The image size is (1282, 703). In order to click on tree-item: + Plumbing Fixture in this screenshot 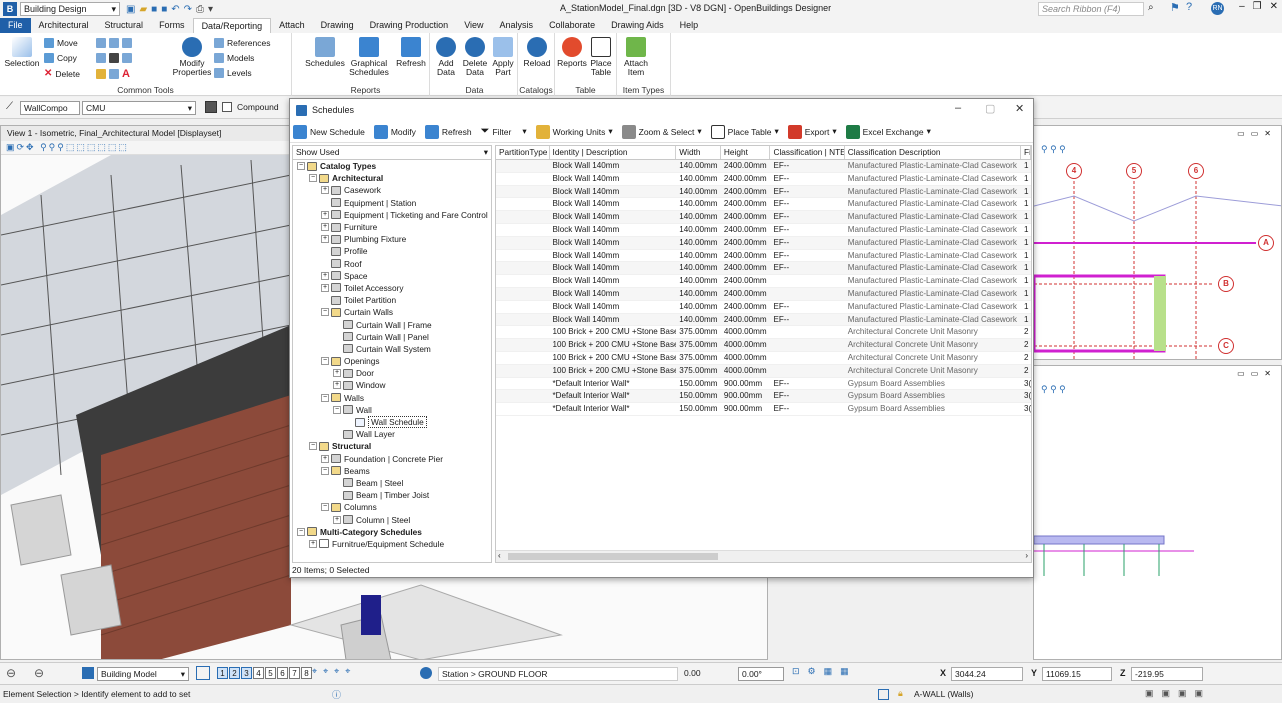, I will do `click(392, 239)`.